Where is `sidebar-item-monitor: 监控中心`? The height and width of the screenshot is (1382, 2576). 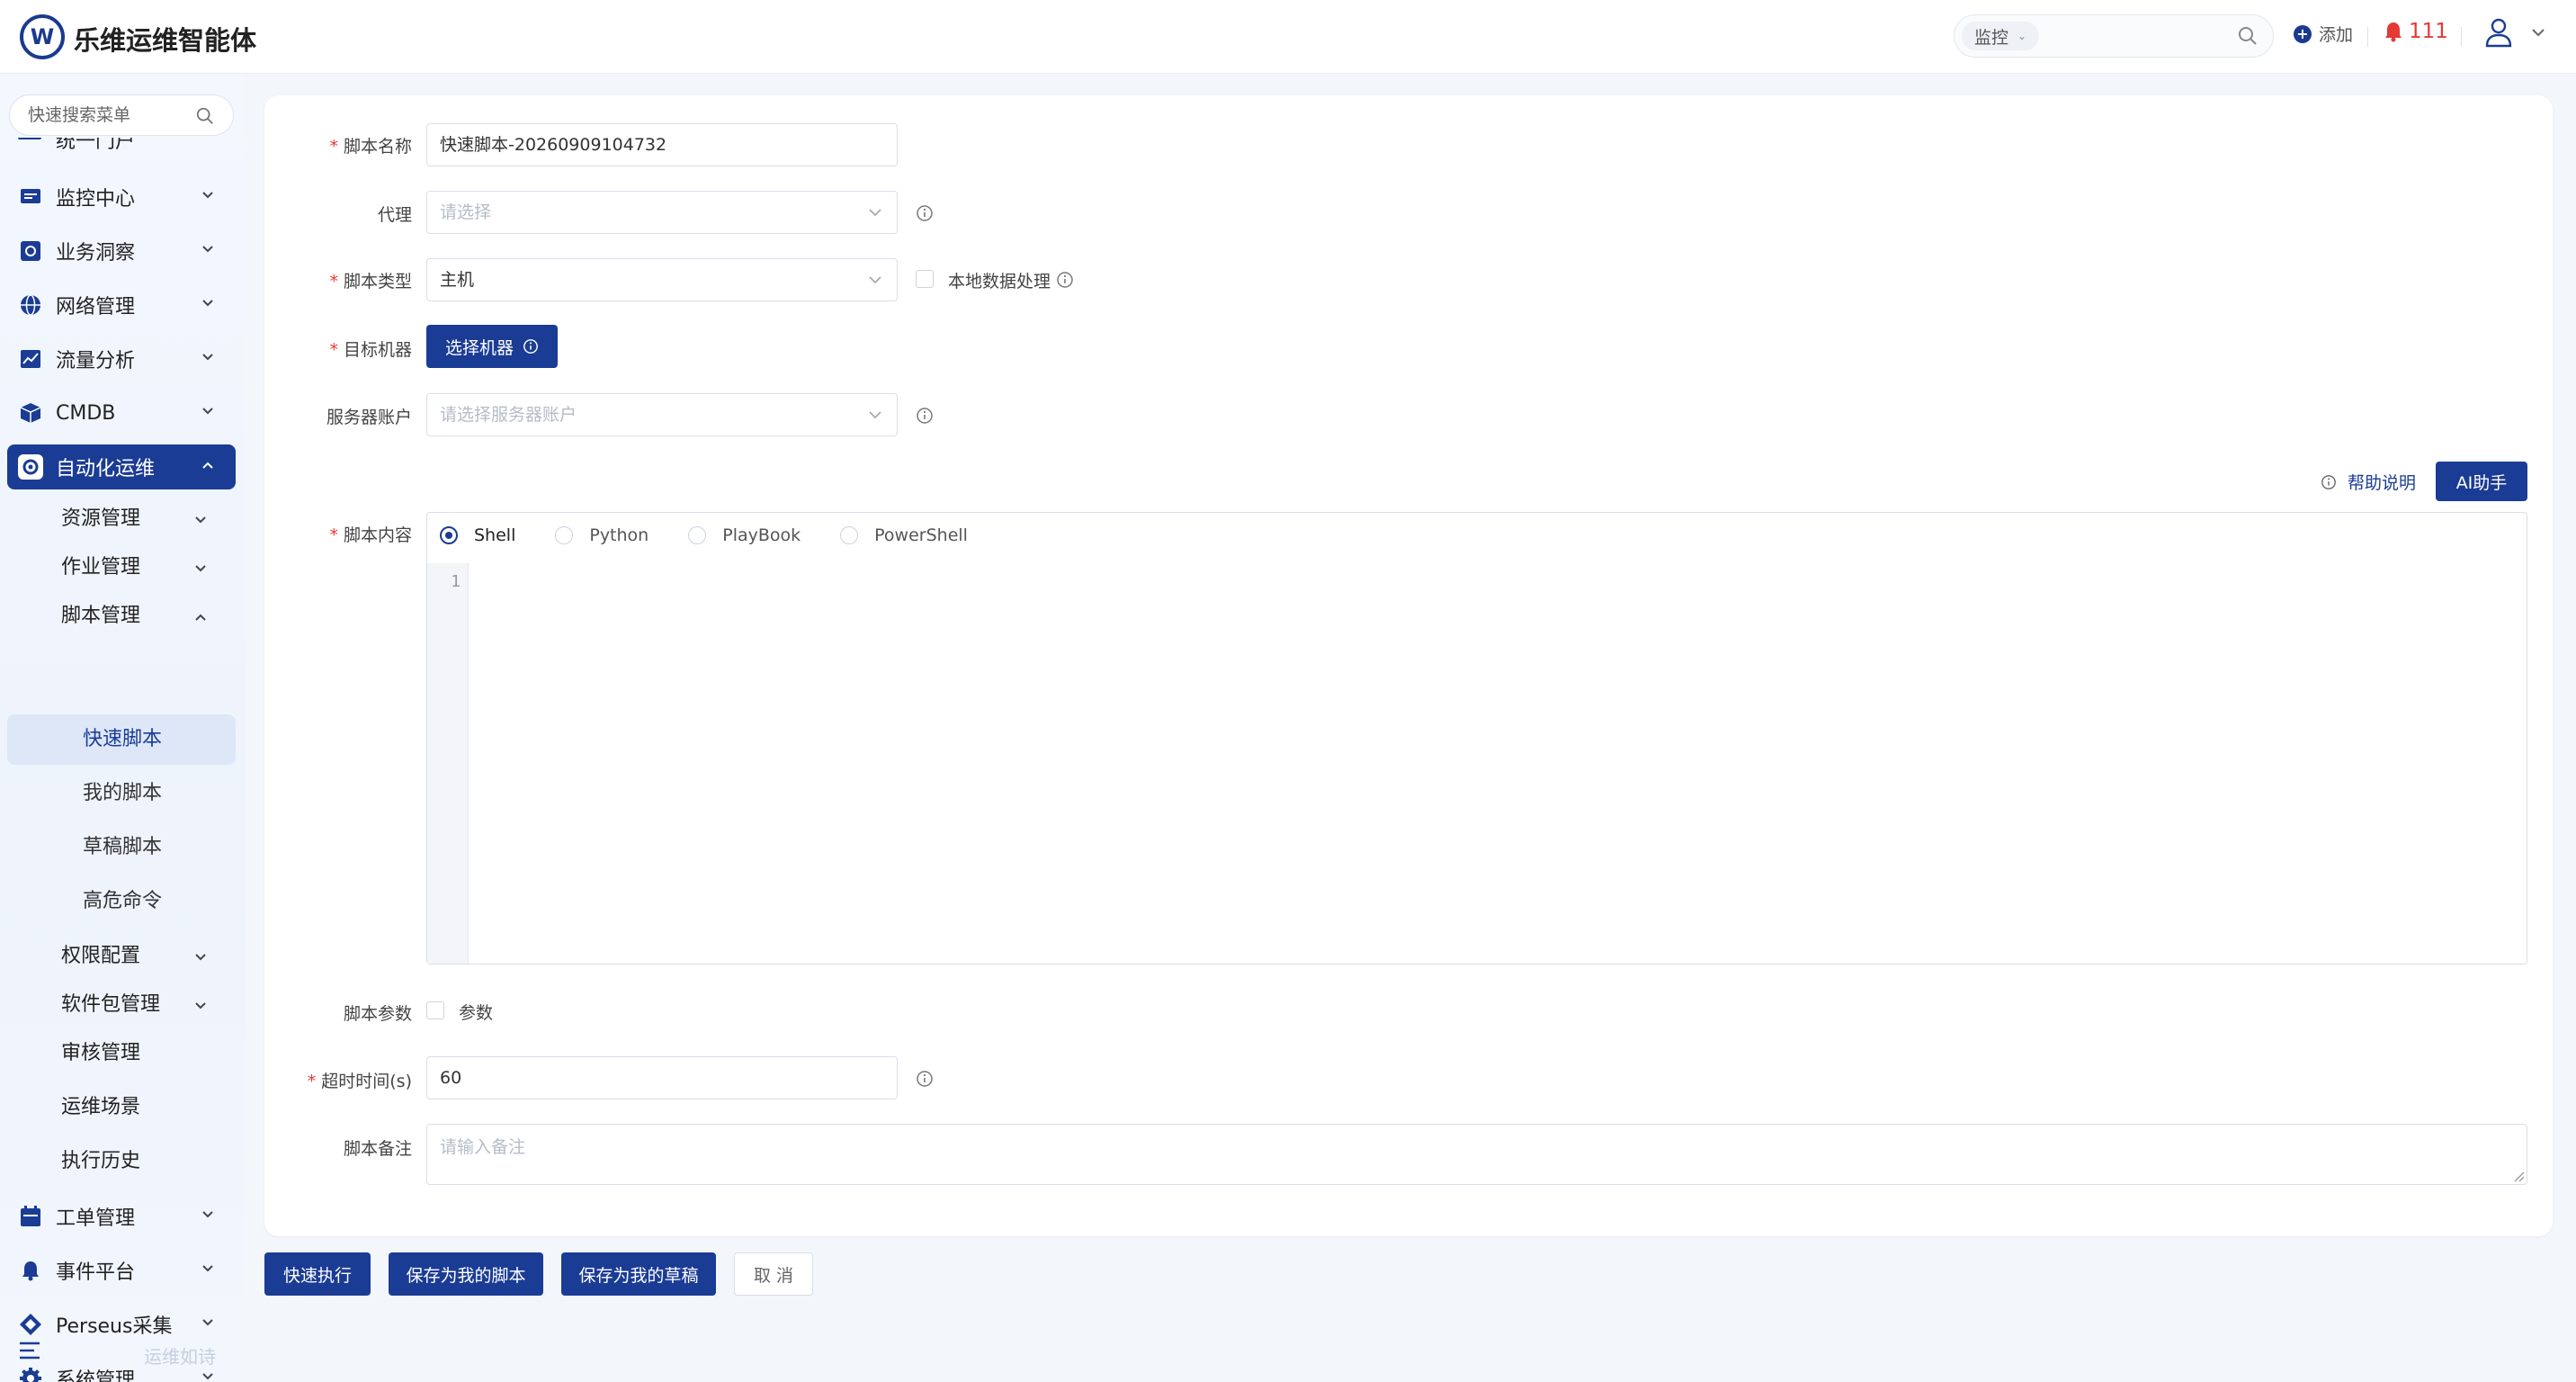 sidebar-item-monitor: 监控中心 is located at coordinates (121, 198).